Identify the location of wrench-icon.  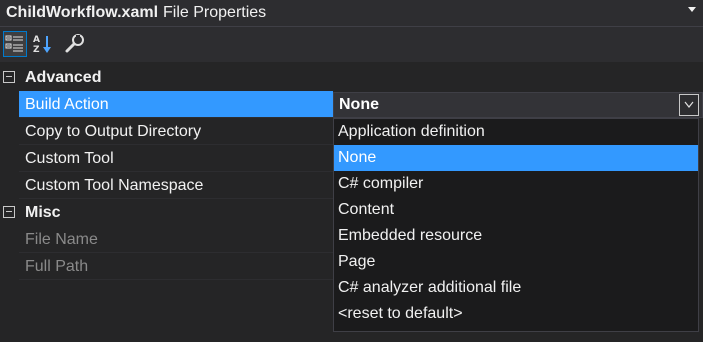
(74, 43).